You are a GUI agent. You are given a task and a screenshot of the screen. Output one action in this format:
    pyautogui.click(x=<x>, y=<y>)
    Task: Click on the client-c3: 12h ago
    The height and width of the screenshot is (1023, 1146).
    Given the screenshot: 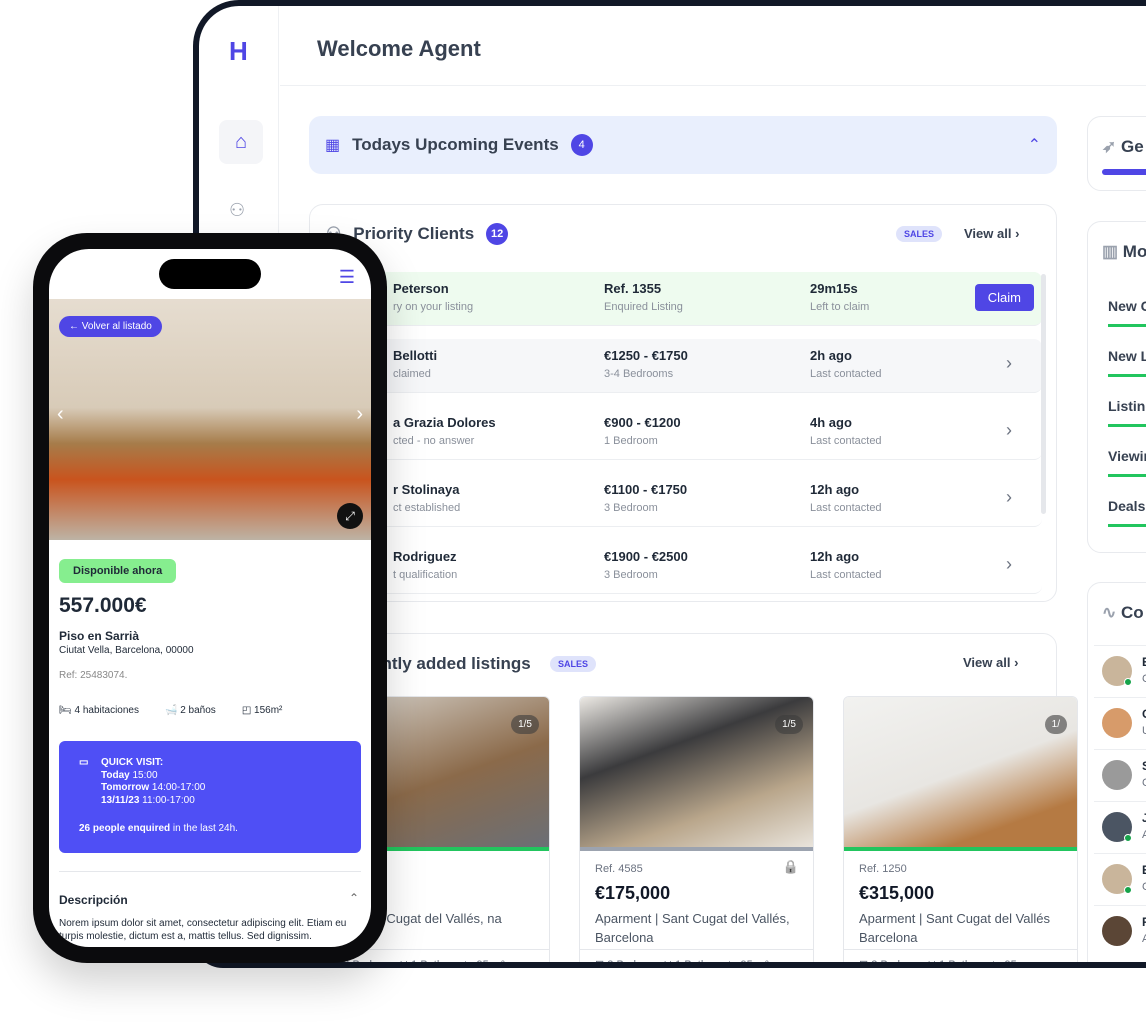 What is the action you would take?
    pyautogui.click(x=835, y=556)
    